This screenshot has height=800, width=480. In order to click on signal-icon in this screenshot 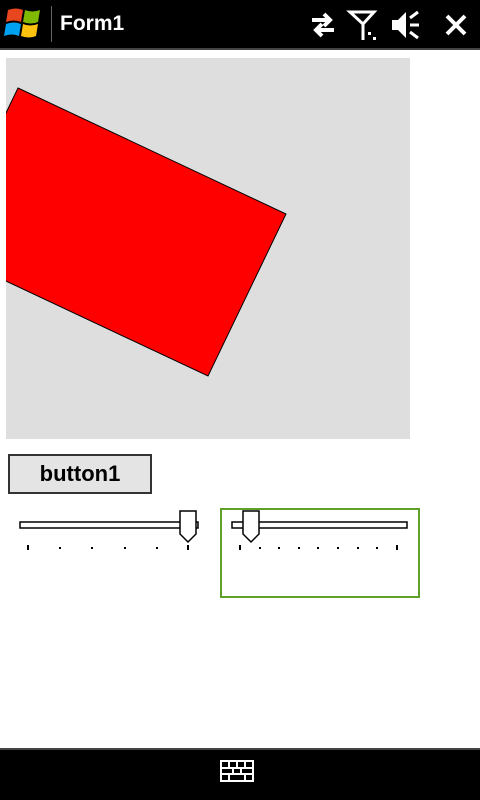, I will do `click(363, 25)`.